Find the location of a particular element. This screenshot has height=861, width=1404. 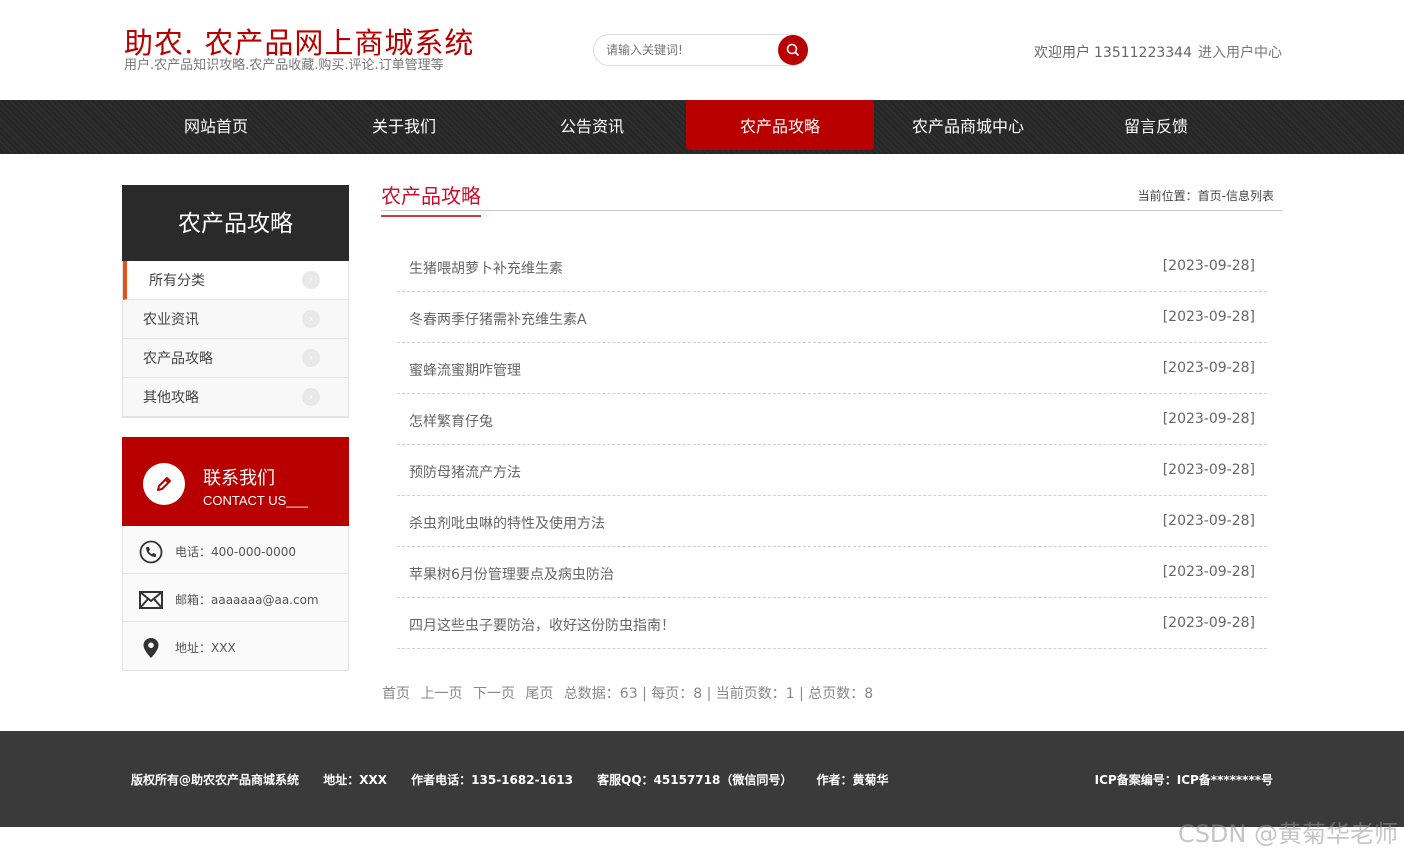

article-title: 预防母猪流产方法 is located at coordinates (465, 472).